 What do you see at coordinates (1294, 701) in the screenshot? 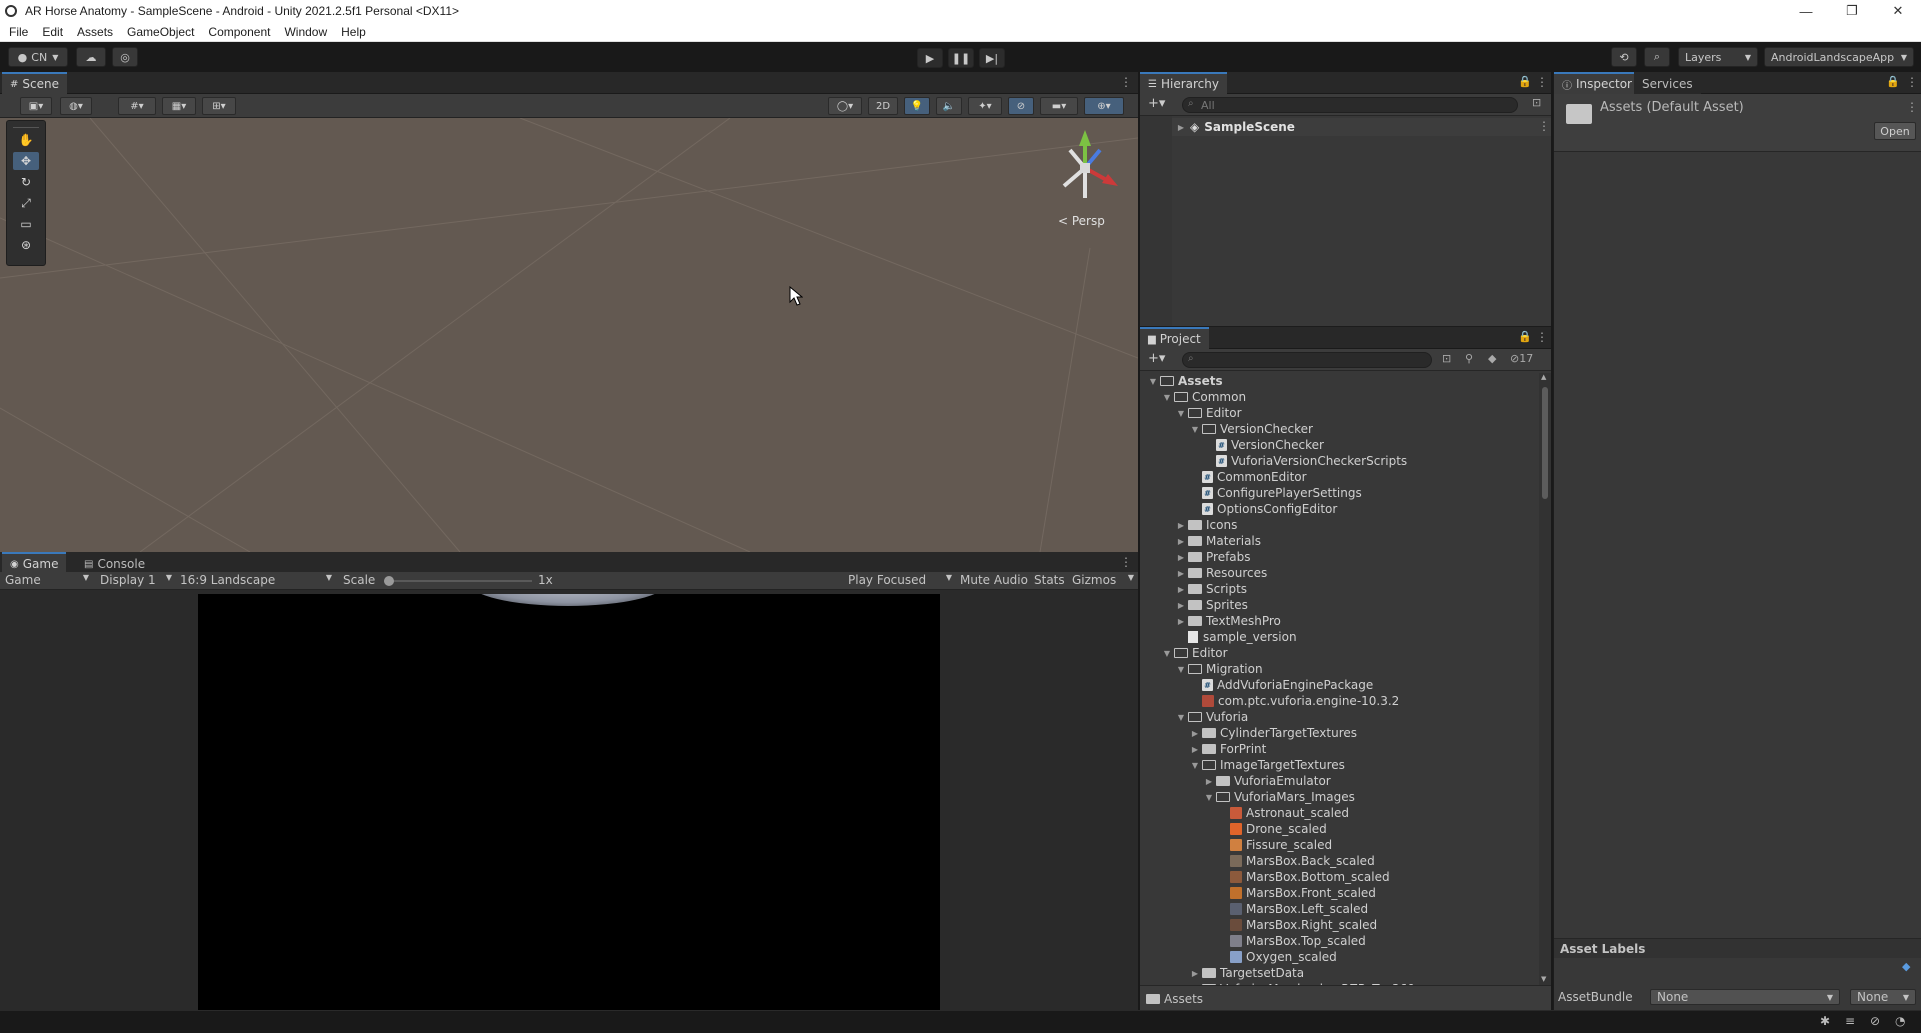
I see `project-tree-item: com.ptc.vuforia.engine-10.3.2` at bounding box center [1294, 701].